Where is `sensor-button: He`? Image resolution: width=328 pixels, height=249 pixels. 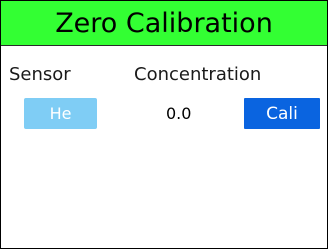 sensor-button: He is located at coordinates (60, 113).